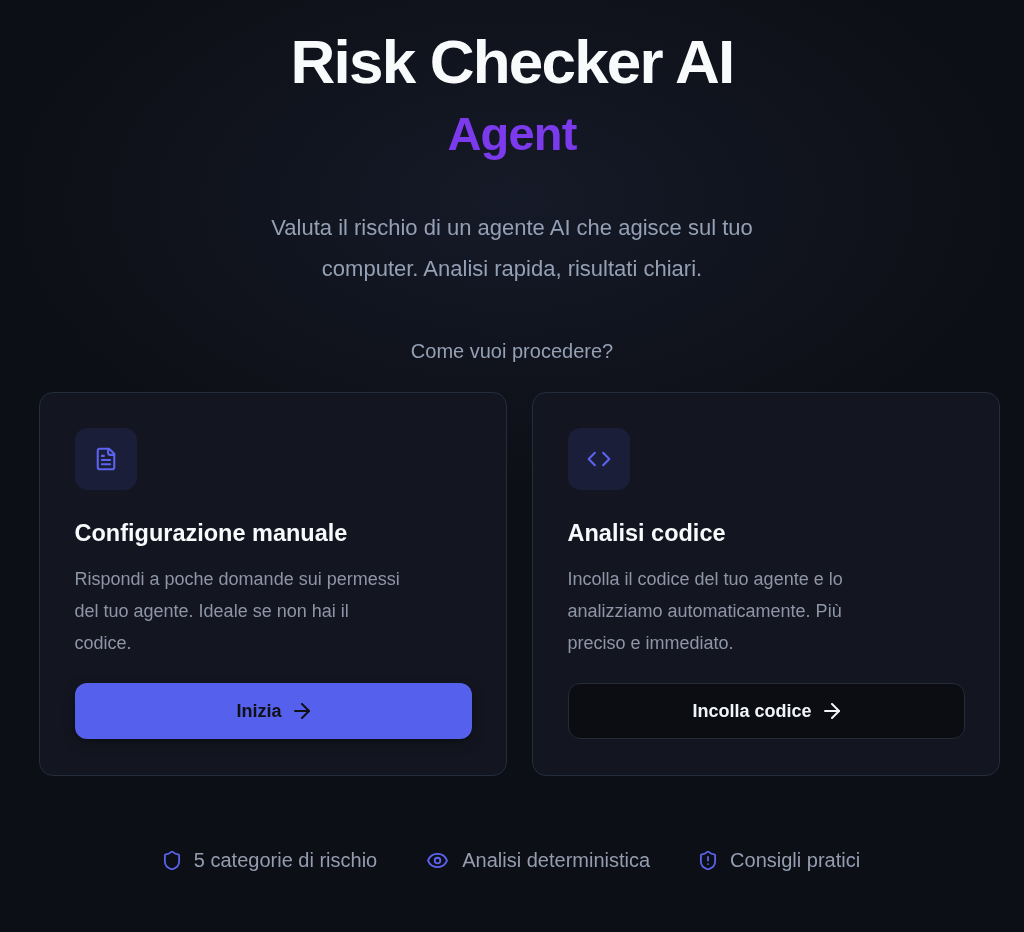 This screenshot has width=1024, height=932. I want to click on feature-label: 5 categorie di rischio, so click(285, 860).